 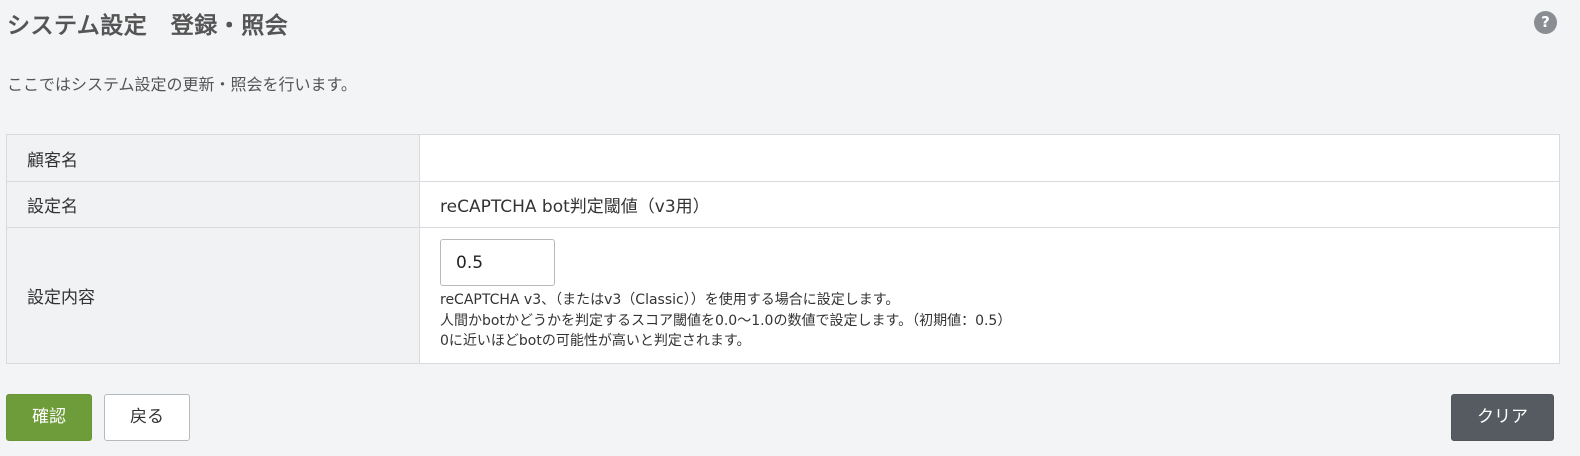 I want to click on setting-name-value: reCAPTCHA bot判定閾値（v3用）, so click(x=989, y=204).